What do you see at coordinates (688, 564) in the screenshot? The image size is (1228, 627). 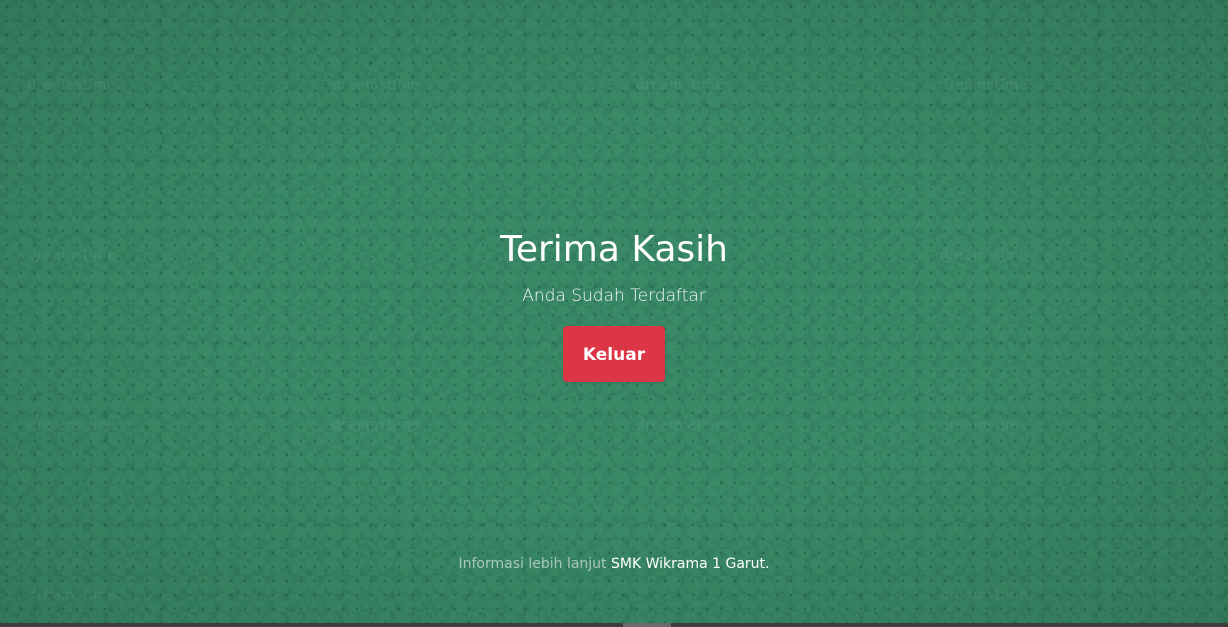 I see `school-link: SMK Wikrama 1 Garut` at bounding box center [688, 564].